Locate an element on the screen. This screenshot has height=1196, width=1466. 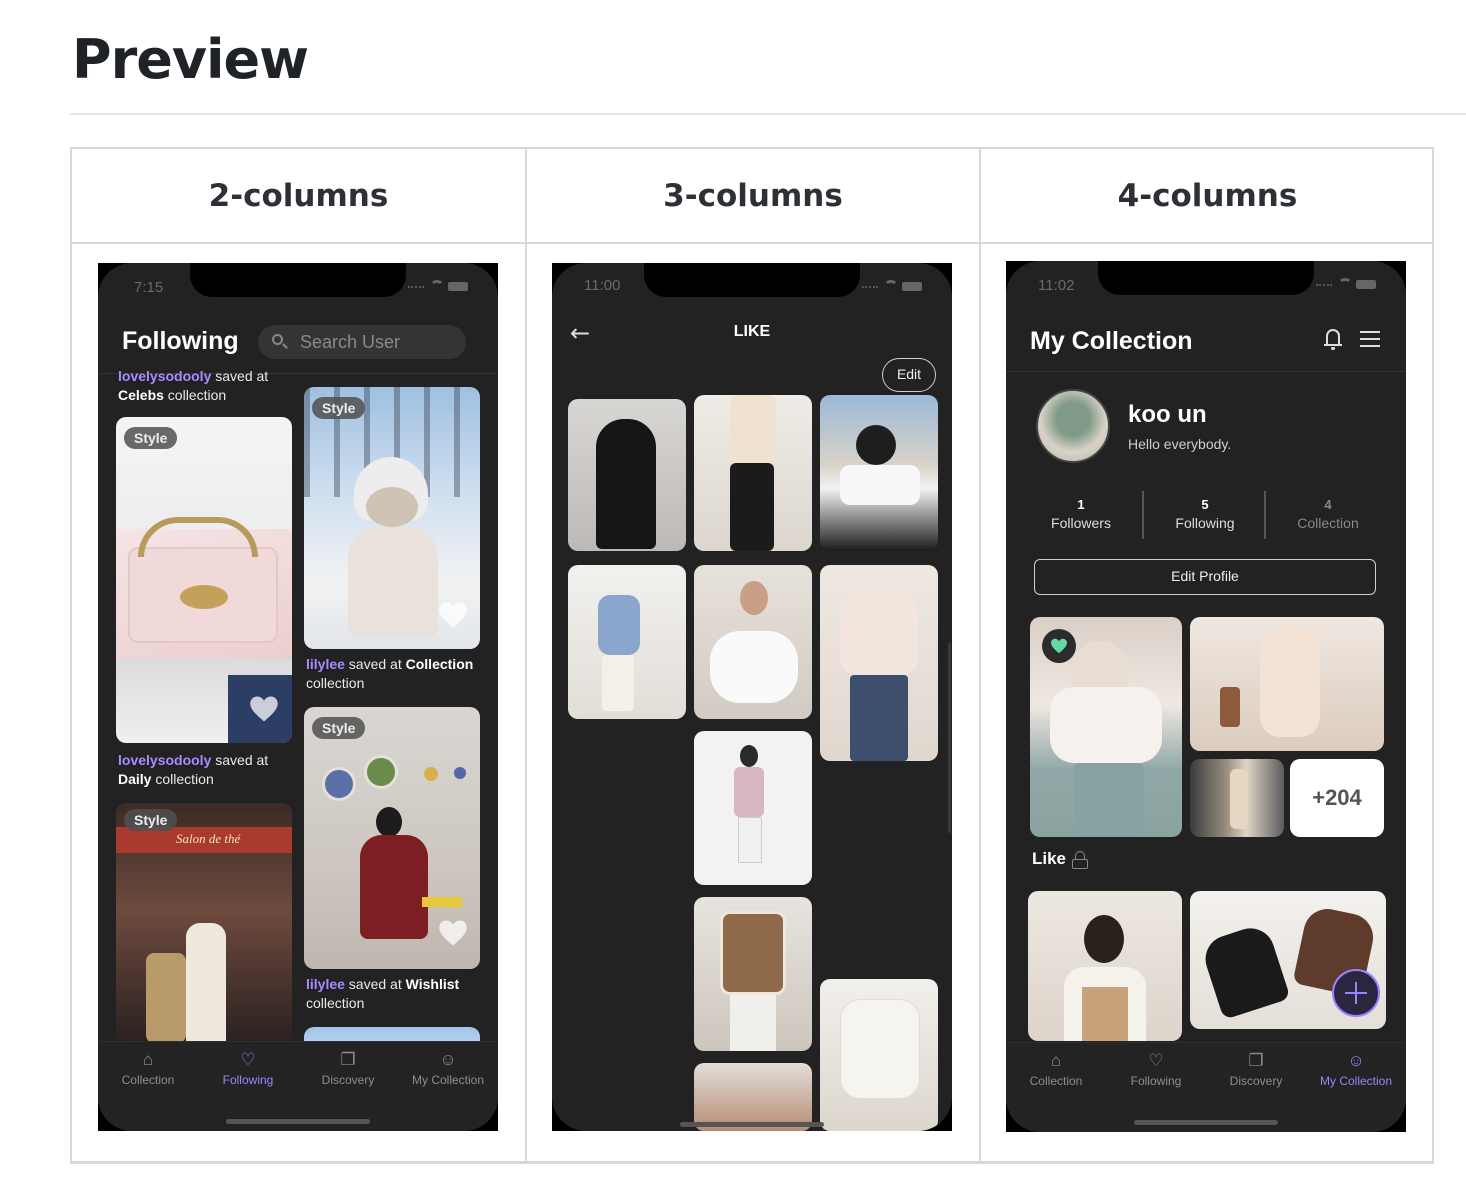
stat-value: 5 is located at coordinates (1205, 504).